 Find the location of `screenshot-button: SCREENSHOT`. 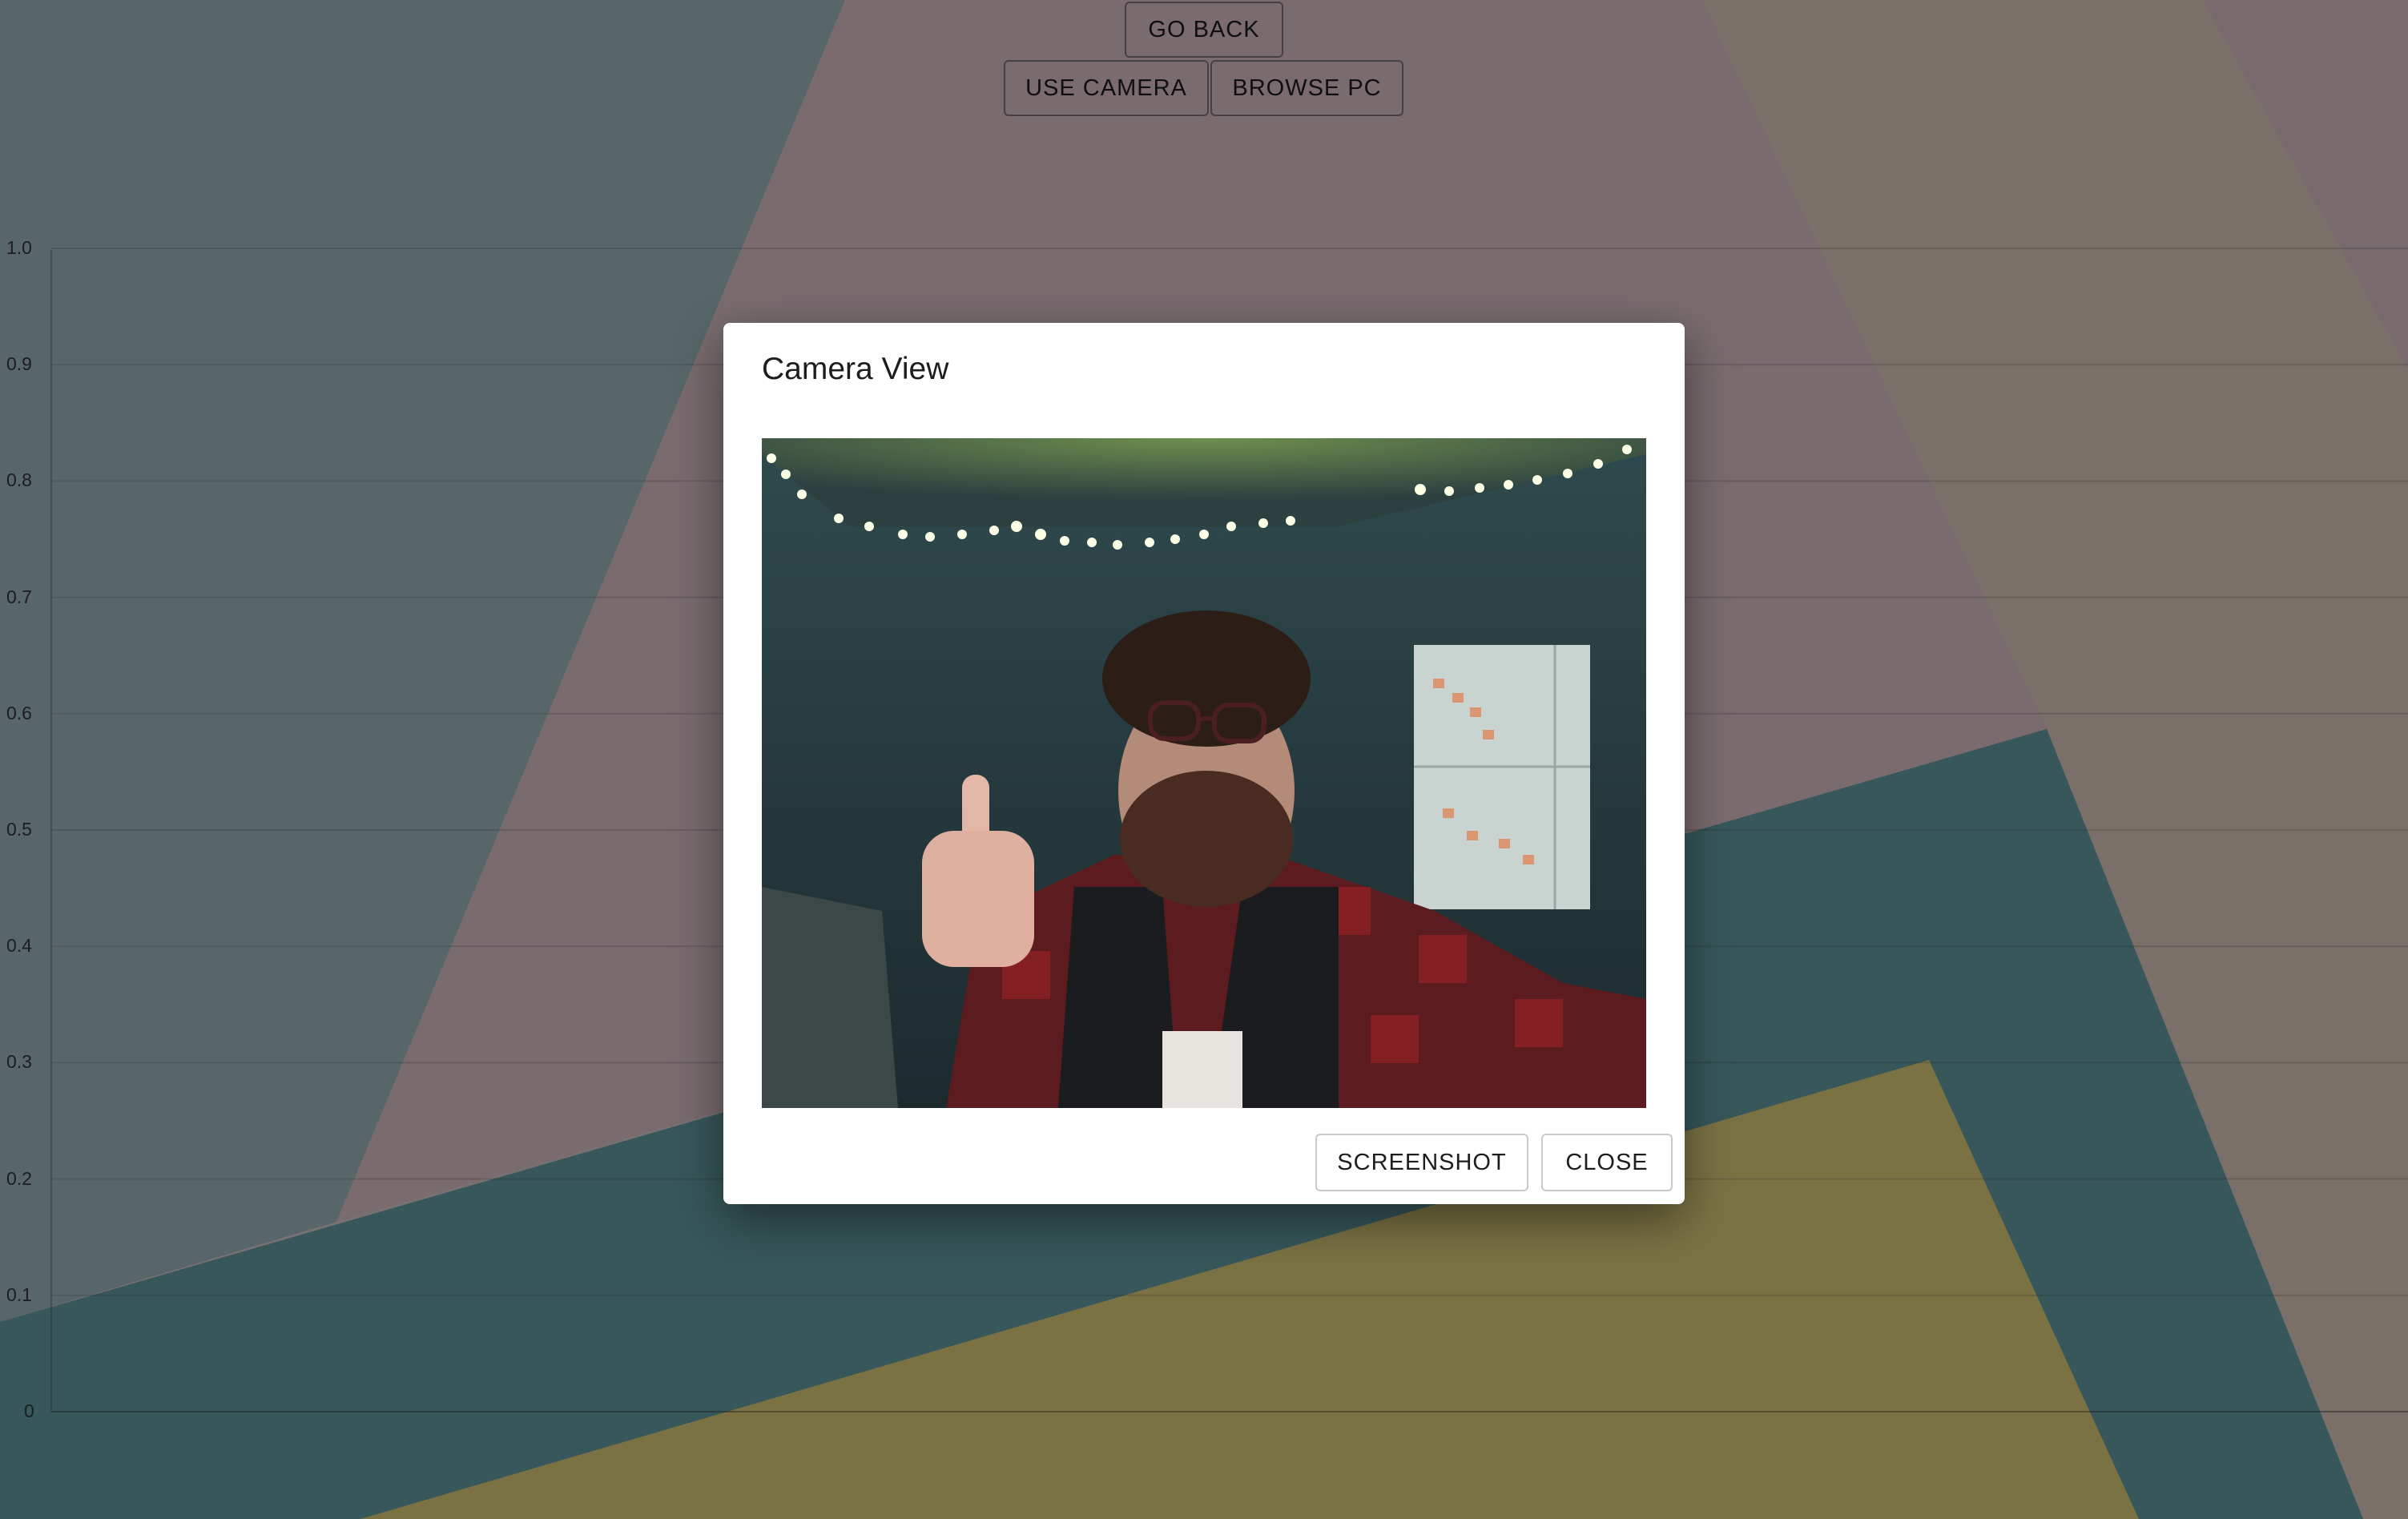

screenshot-button: SCREENSHOT is located at coordinates (1421, 1162).